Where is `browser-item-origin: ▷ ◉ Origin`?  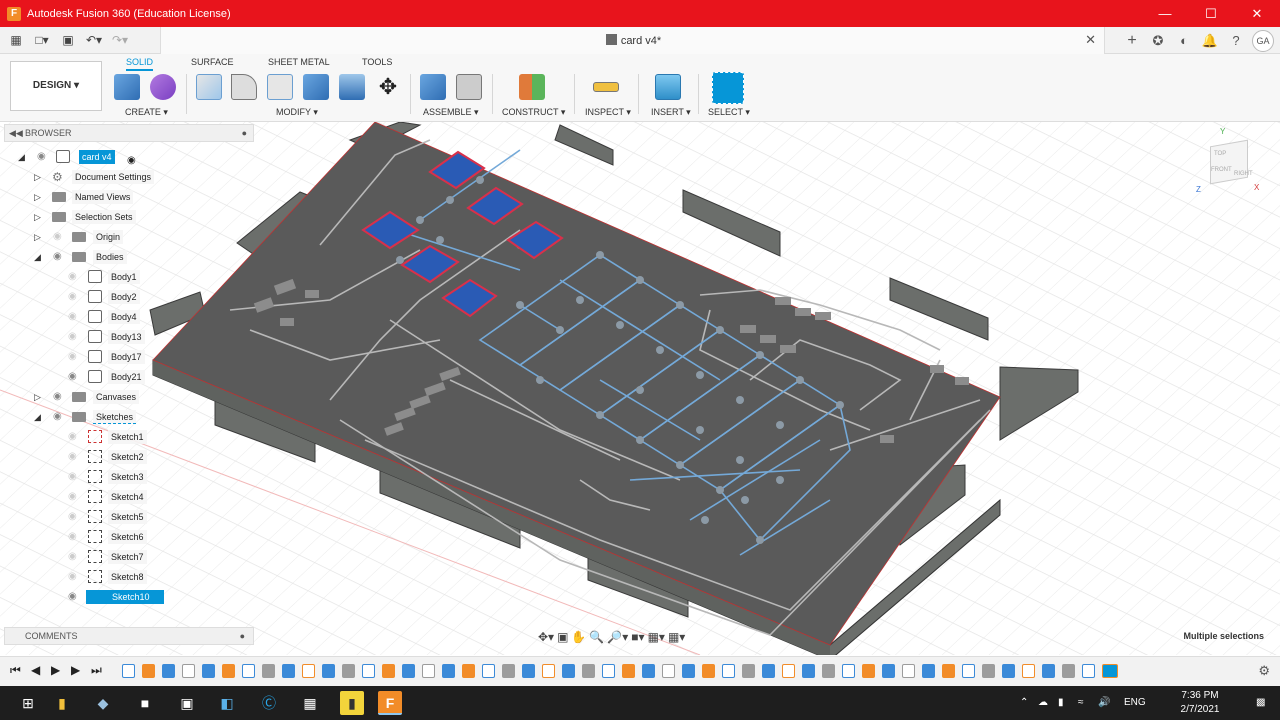
browser-item-origin: ▷ ◉ Origin is located at coordinates (129, 237).